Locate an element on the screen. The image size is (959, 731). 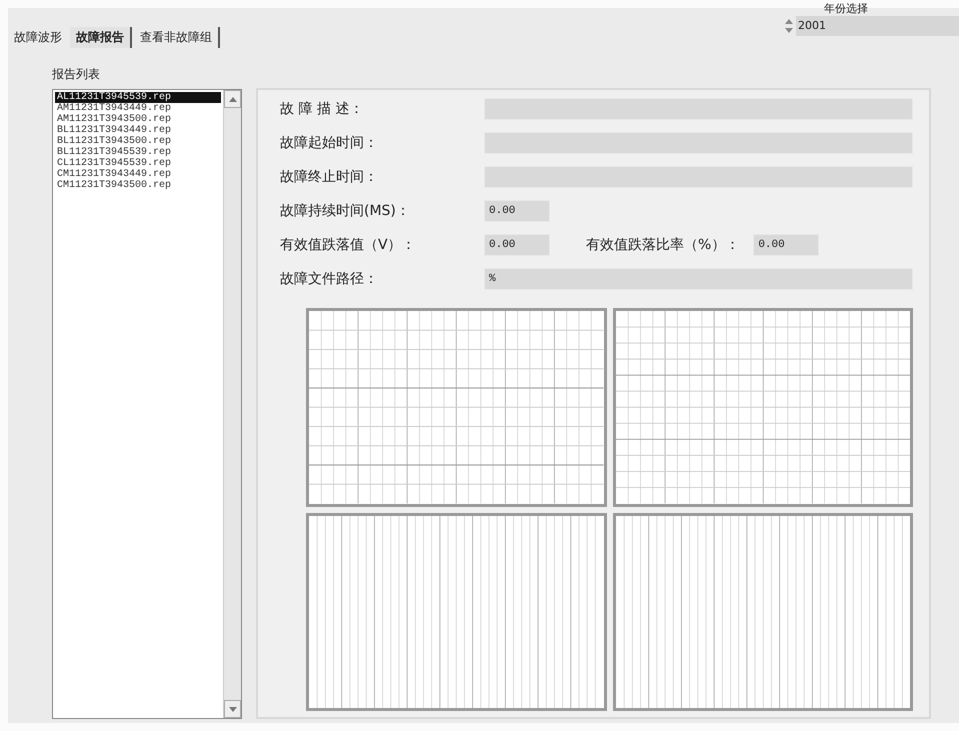
tab: 查看非故障组 is located at coordinates (177, 37).